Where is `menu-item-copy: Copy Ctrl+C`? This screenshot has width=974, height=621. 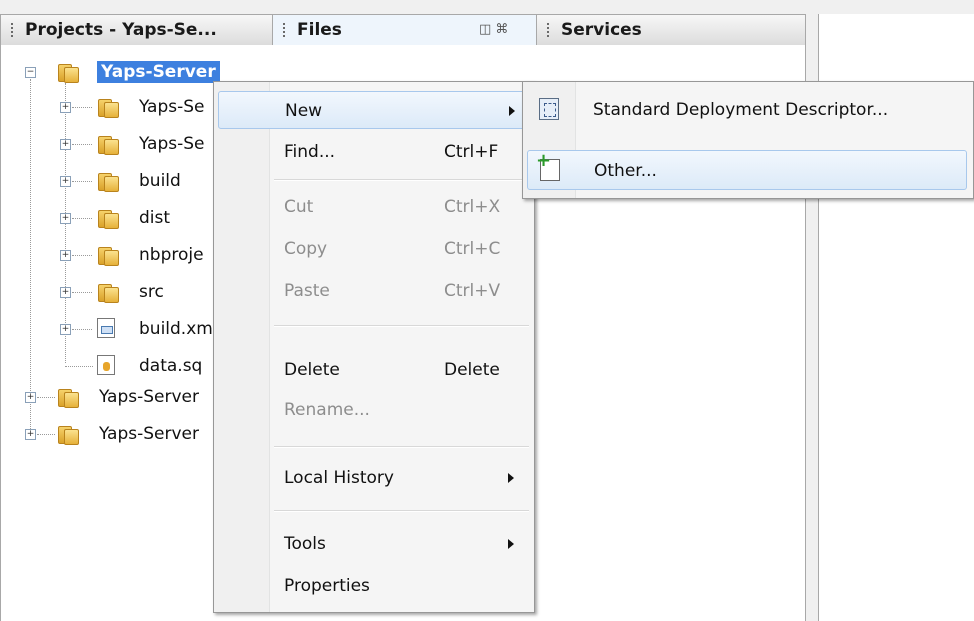
menu-item-copy: Copy Ctrl+C is located at coordinates (373, 249).